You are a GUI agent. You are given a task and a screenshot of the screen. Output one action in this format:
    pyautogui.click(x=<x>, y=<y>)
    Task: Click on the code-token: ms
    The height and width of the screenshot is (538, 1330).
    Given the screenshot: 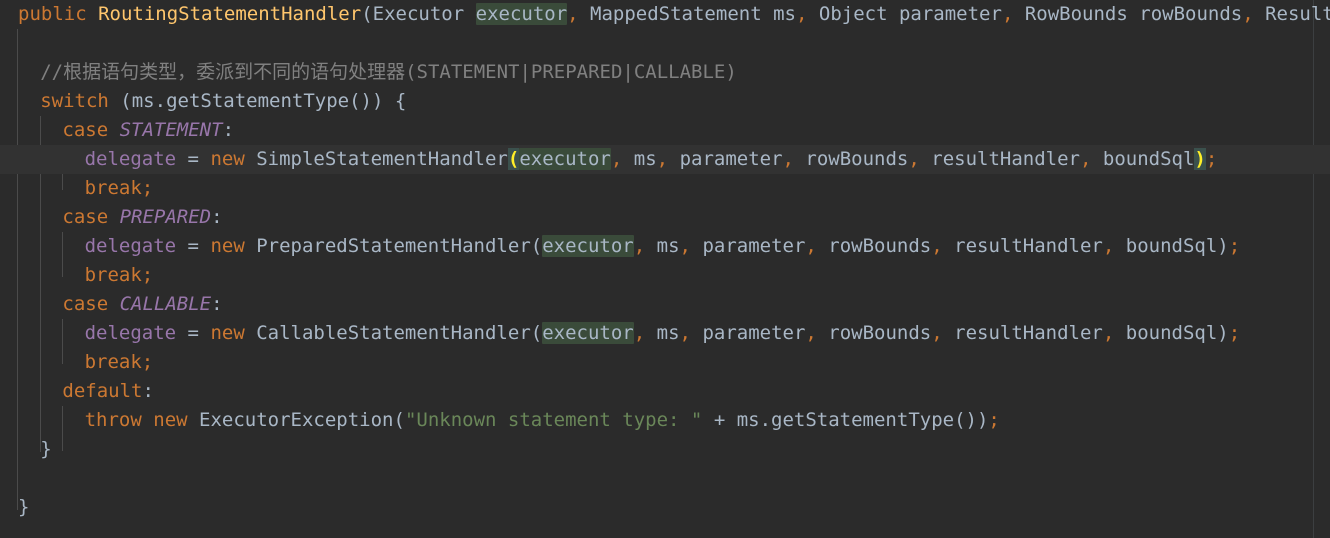 What is the action you would take?
    pyautogui.click(x=784, y=14)
    